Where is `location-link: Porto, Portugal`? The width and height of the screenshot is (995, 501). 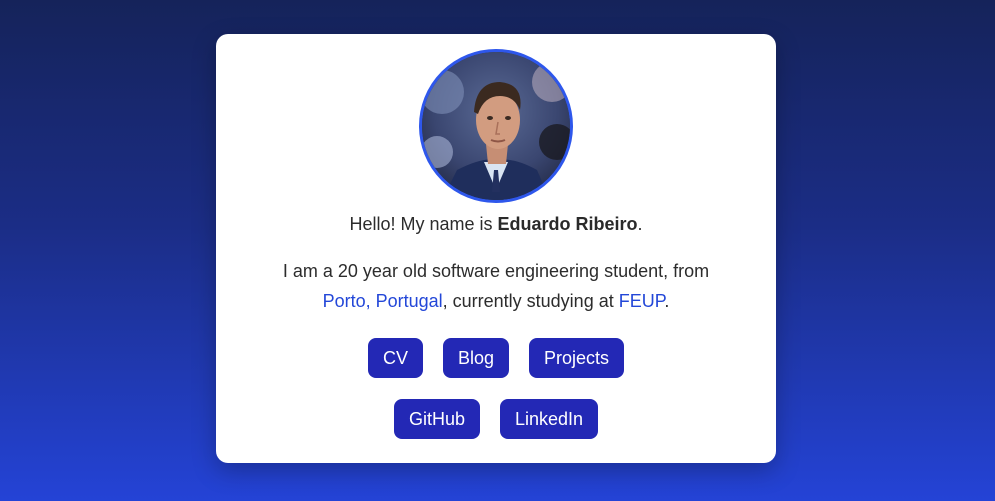
location-link: Porto, Portugal is located at coordinates (383, 301).